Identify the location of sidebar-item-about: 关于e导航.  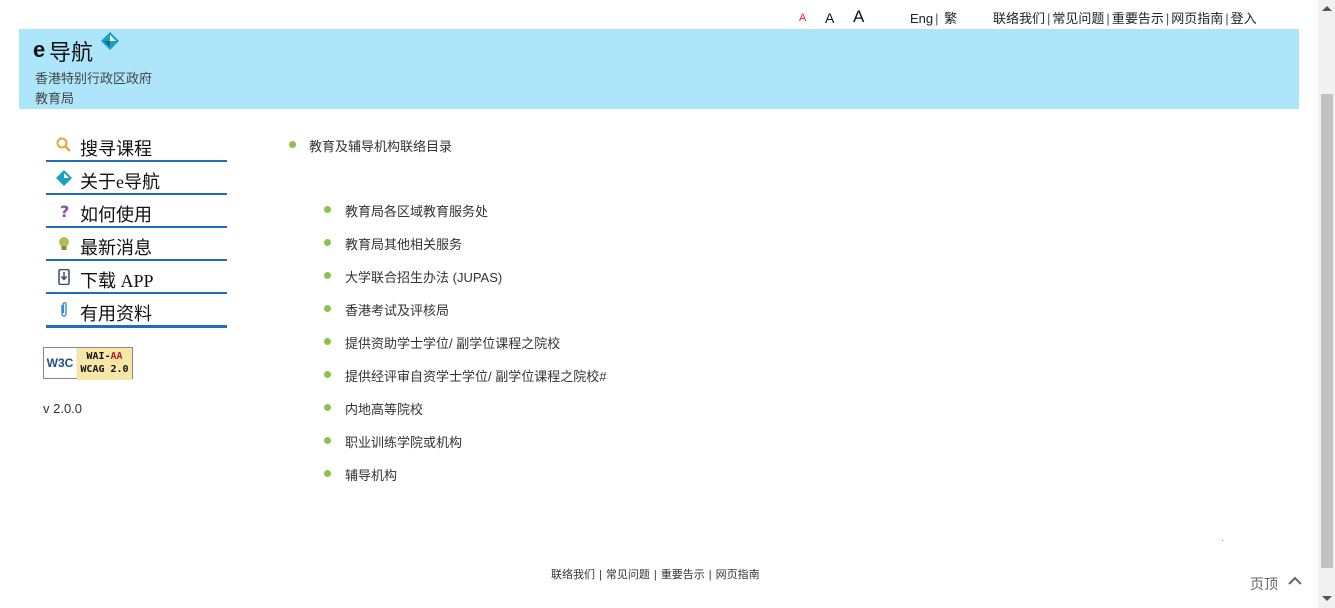
(136, 178).